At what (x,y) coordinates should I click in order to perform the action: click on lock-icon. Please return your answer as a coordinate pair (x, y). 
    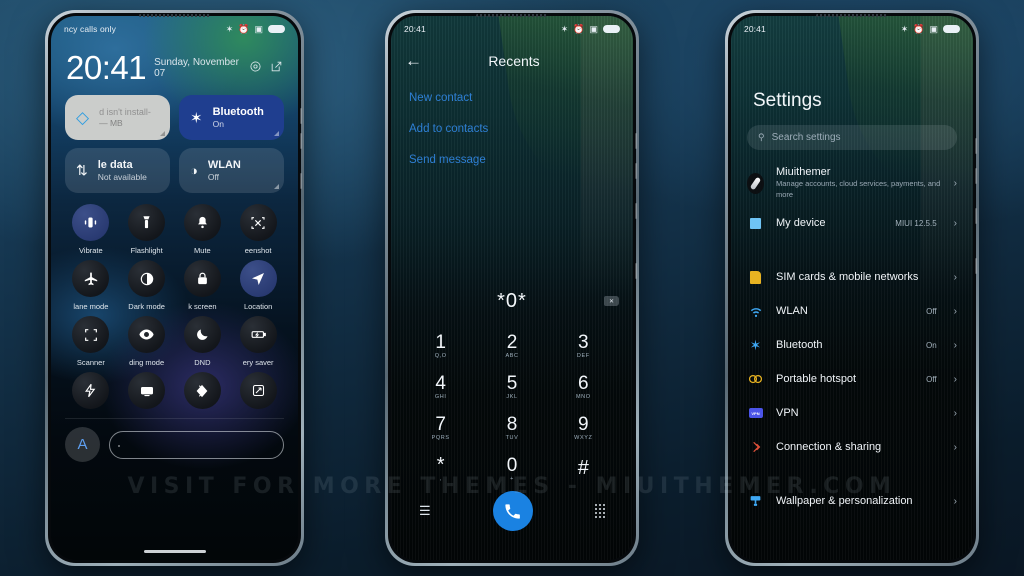
    Looking at the image, I should click on (202, 279).